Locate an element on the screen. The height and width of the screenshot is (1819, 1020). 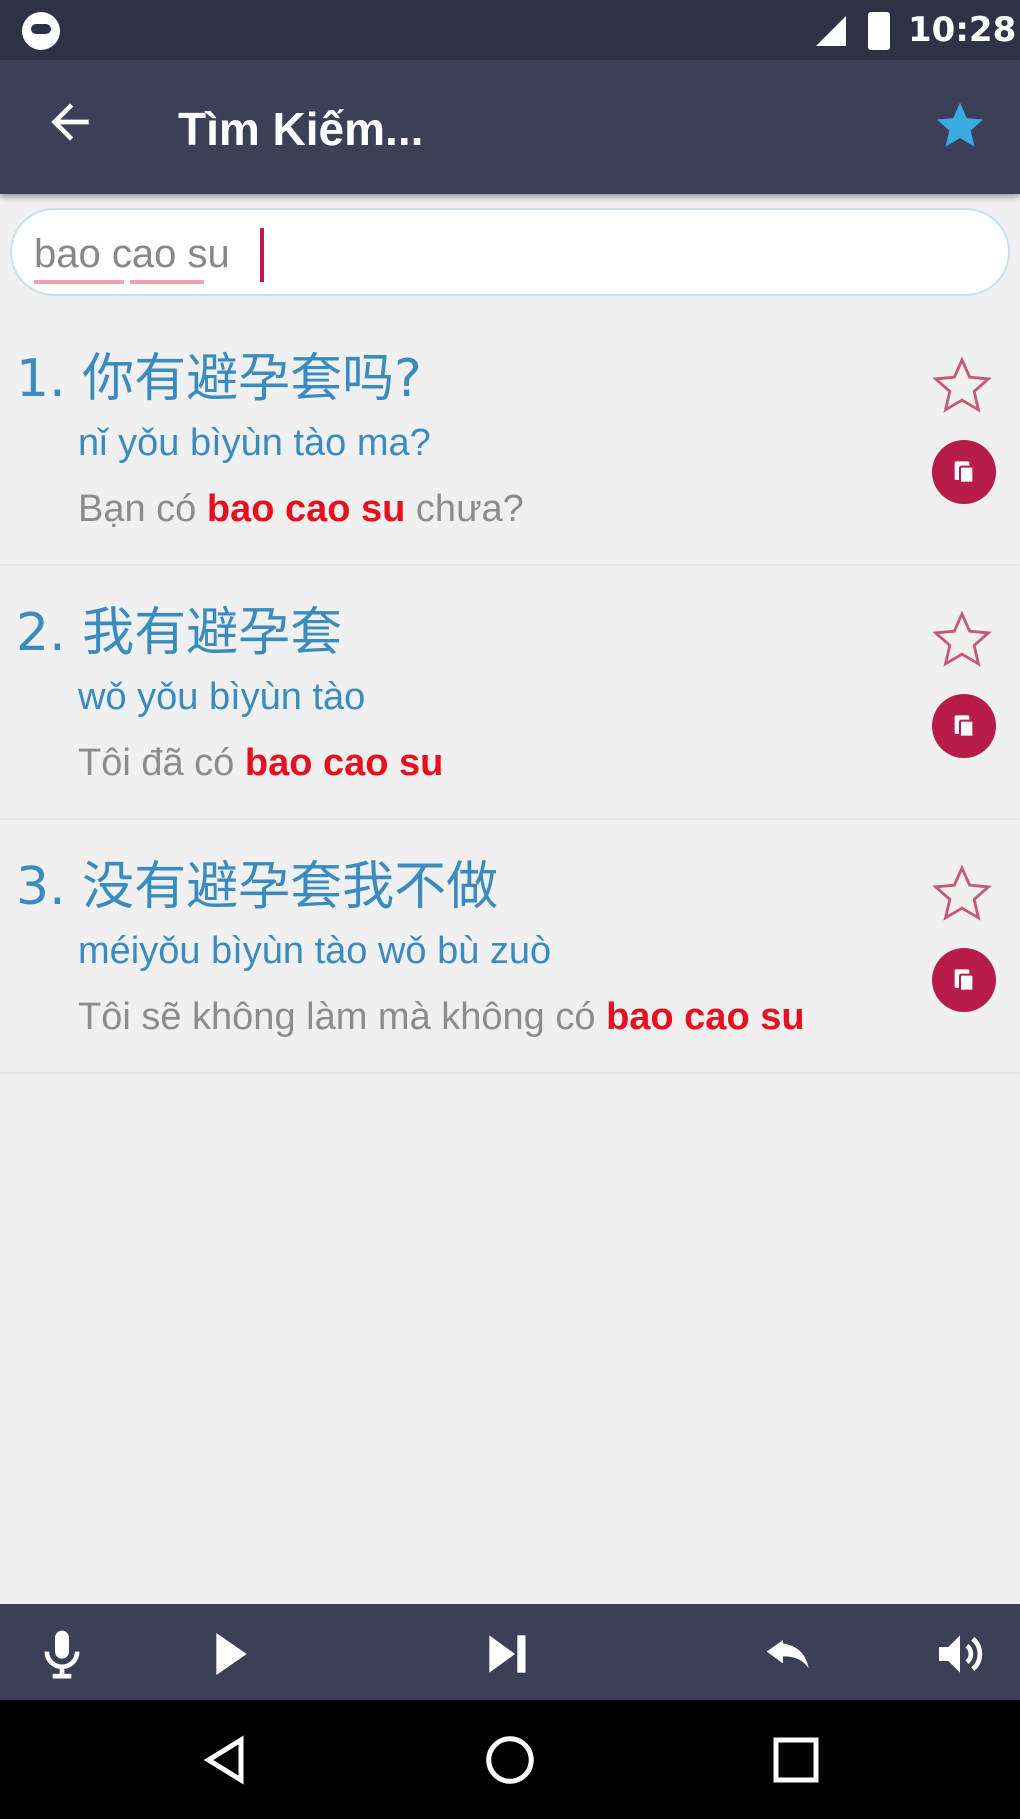
skip-next-icon is located at coordinates (508, 1654).